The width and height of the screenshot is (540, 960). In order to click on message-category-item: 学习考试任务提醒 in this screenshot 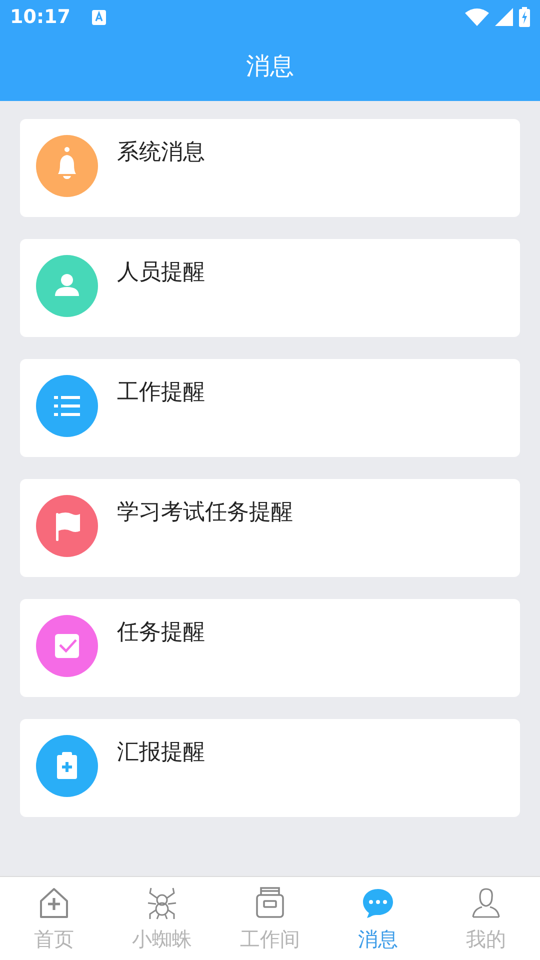, I will do `click(270, 528)`.